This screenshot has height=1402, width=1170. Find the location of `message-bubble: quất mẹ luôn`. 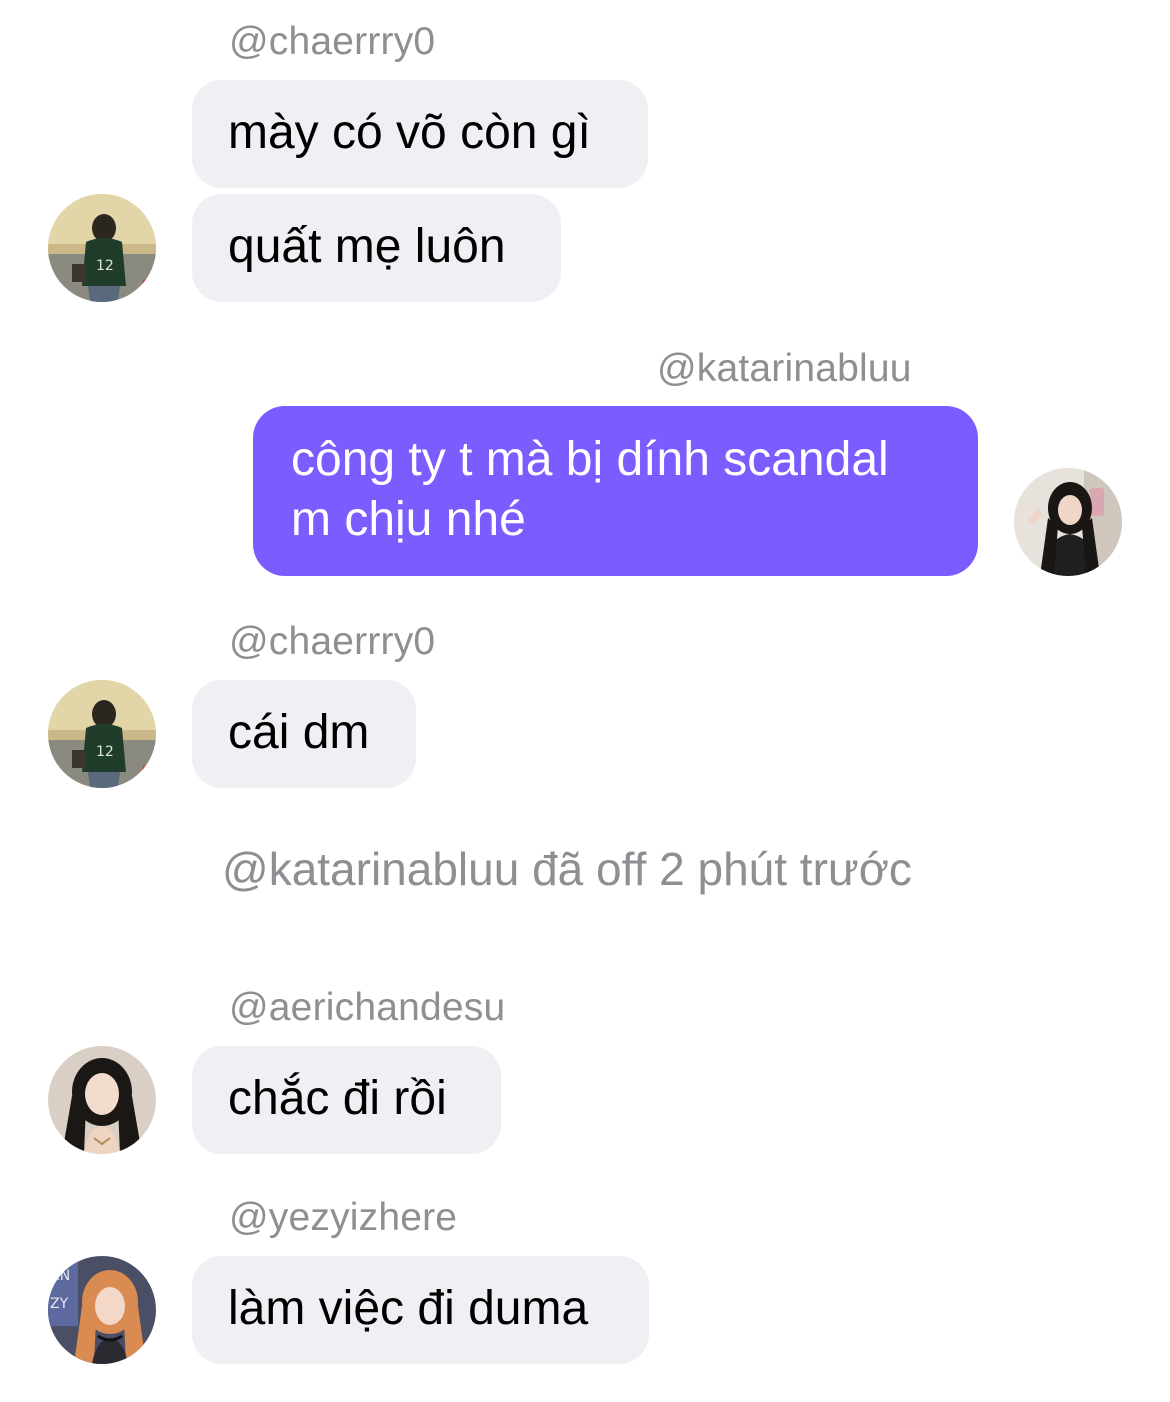

message-bubble: quất mẹ luôn is located at coordinates (376, 248).